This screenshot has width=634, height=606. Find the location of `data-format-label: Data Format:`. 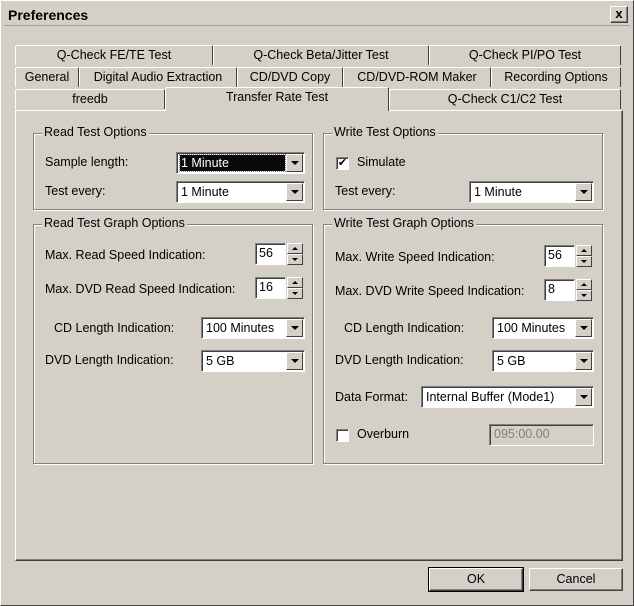

data-format-label: Data Format: is located at coordinates (371, 397).